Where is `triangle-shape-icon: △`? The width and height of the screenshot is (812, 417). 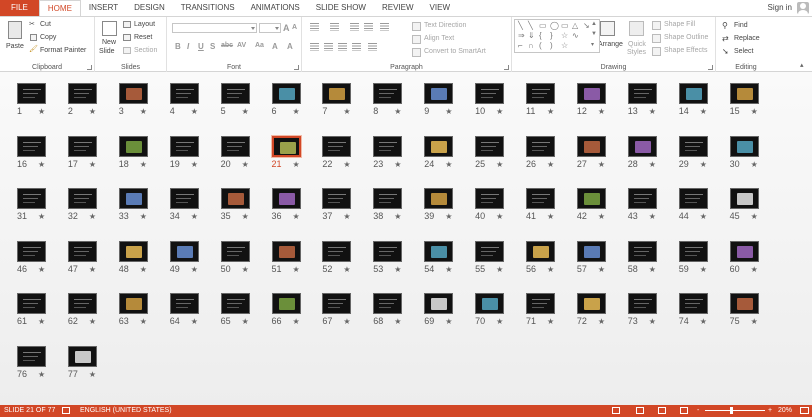
triangle-shape-icon: △ is located at coordinates (575, 25).